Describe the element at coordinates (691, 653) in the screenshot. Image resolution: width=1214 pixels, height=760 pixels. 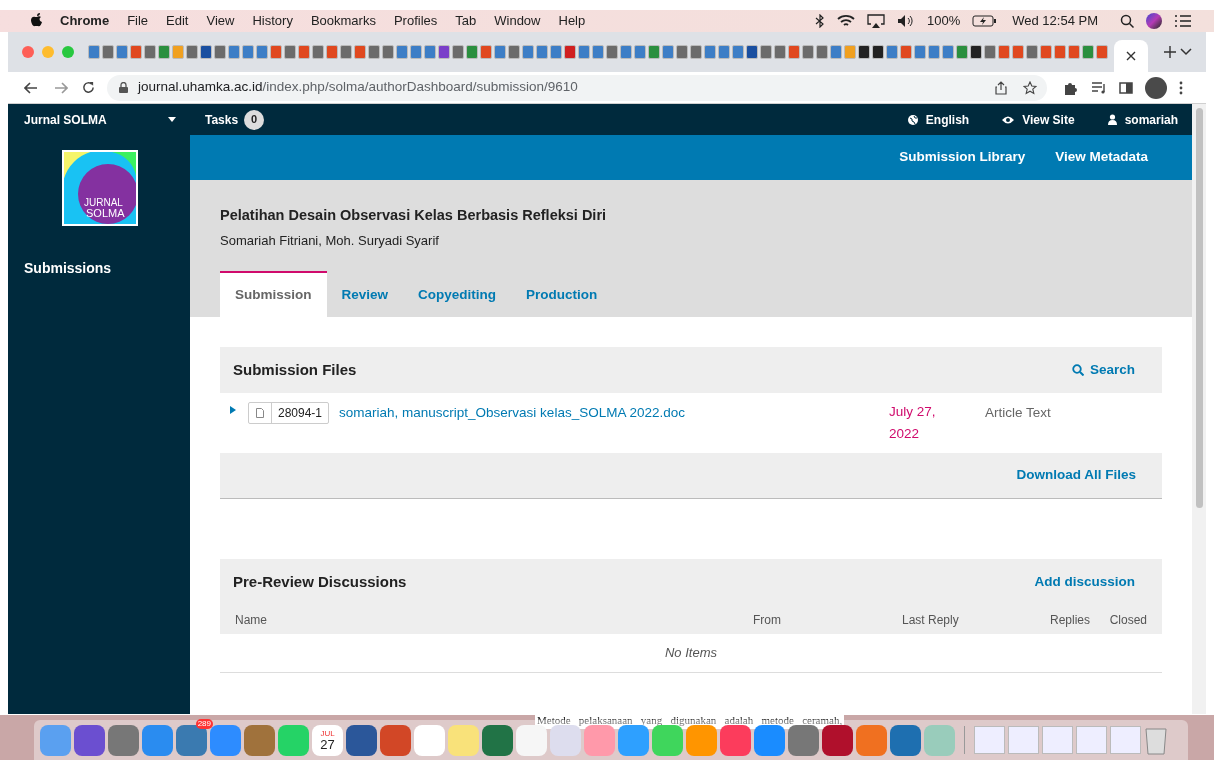
I see `empty-message: No Items` at that location.